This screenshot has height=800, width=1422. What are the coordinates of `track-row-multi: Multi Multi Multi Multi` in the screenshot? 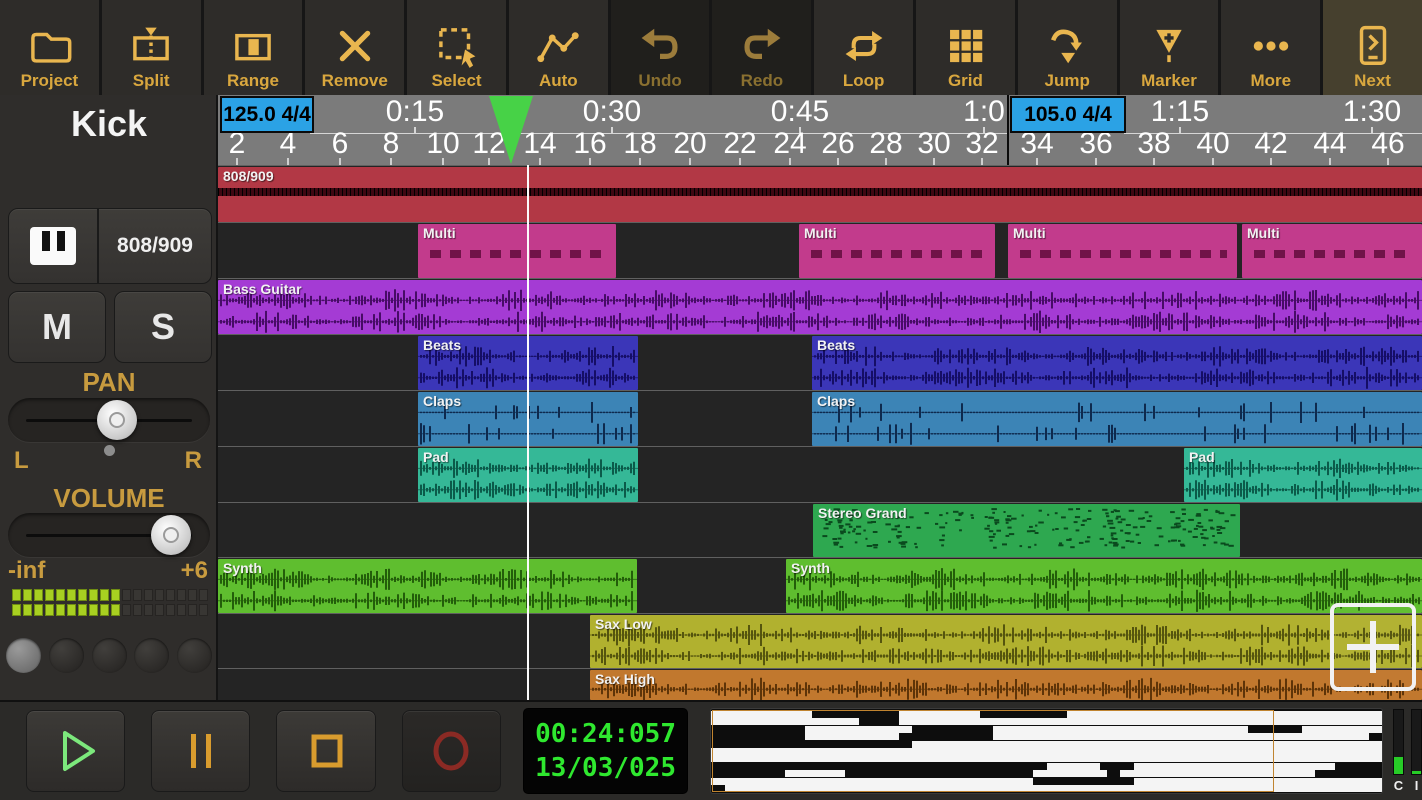 It's located at (820, 250).